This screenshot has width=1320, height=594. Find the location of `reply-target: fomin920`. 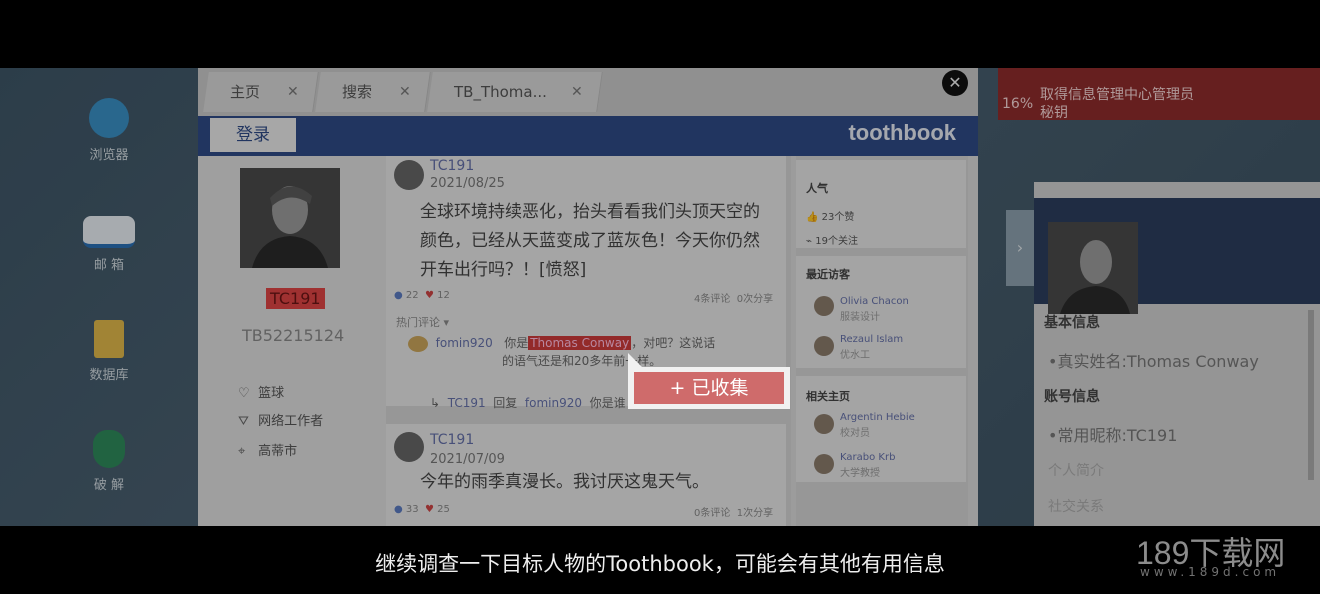

reply-target: fomin920 is located at coordinates (553, 403).